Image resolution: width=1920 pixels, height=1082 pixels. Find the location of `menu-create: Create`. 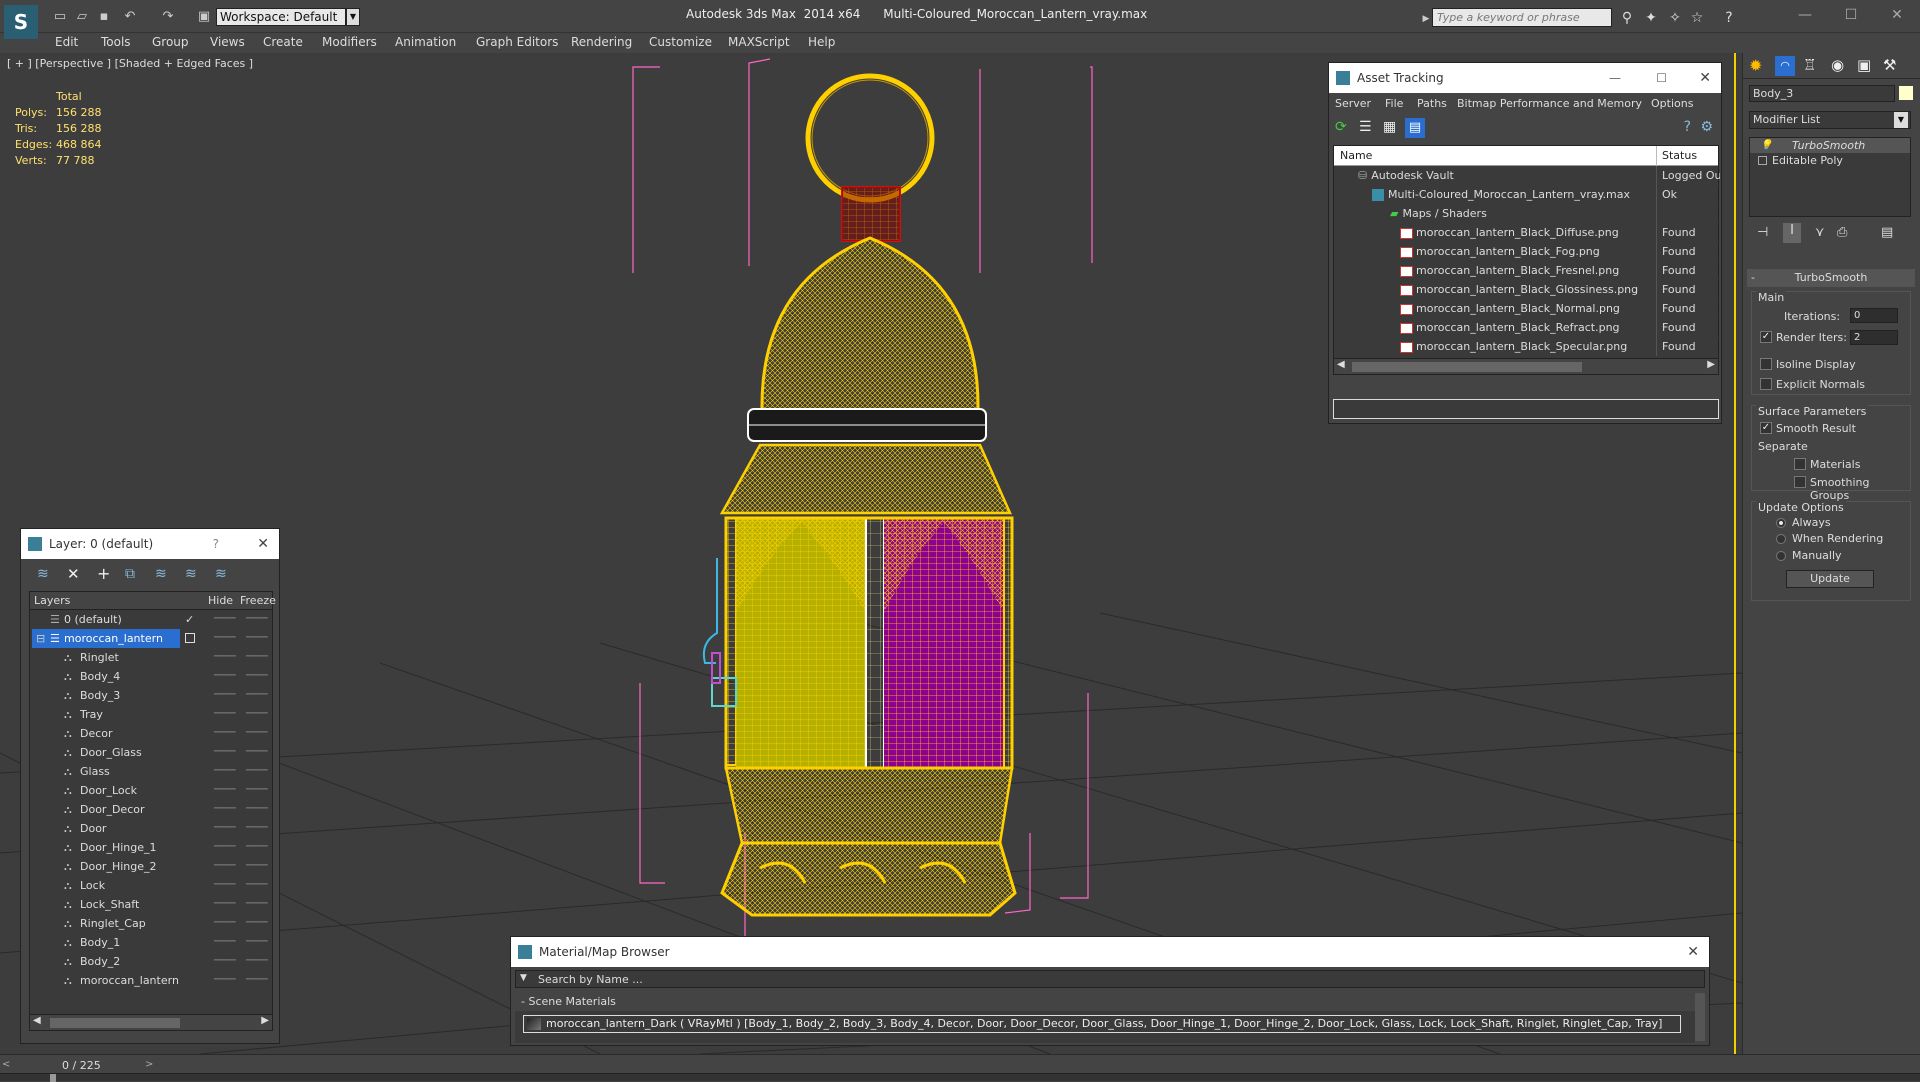

menu-create: Create is located at coordinates (283, 42).